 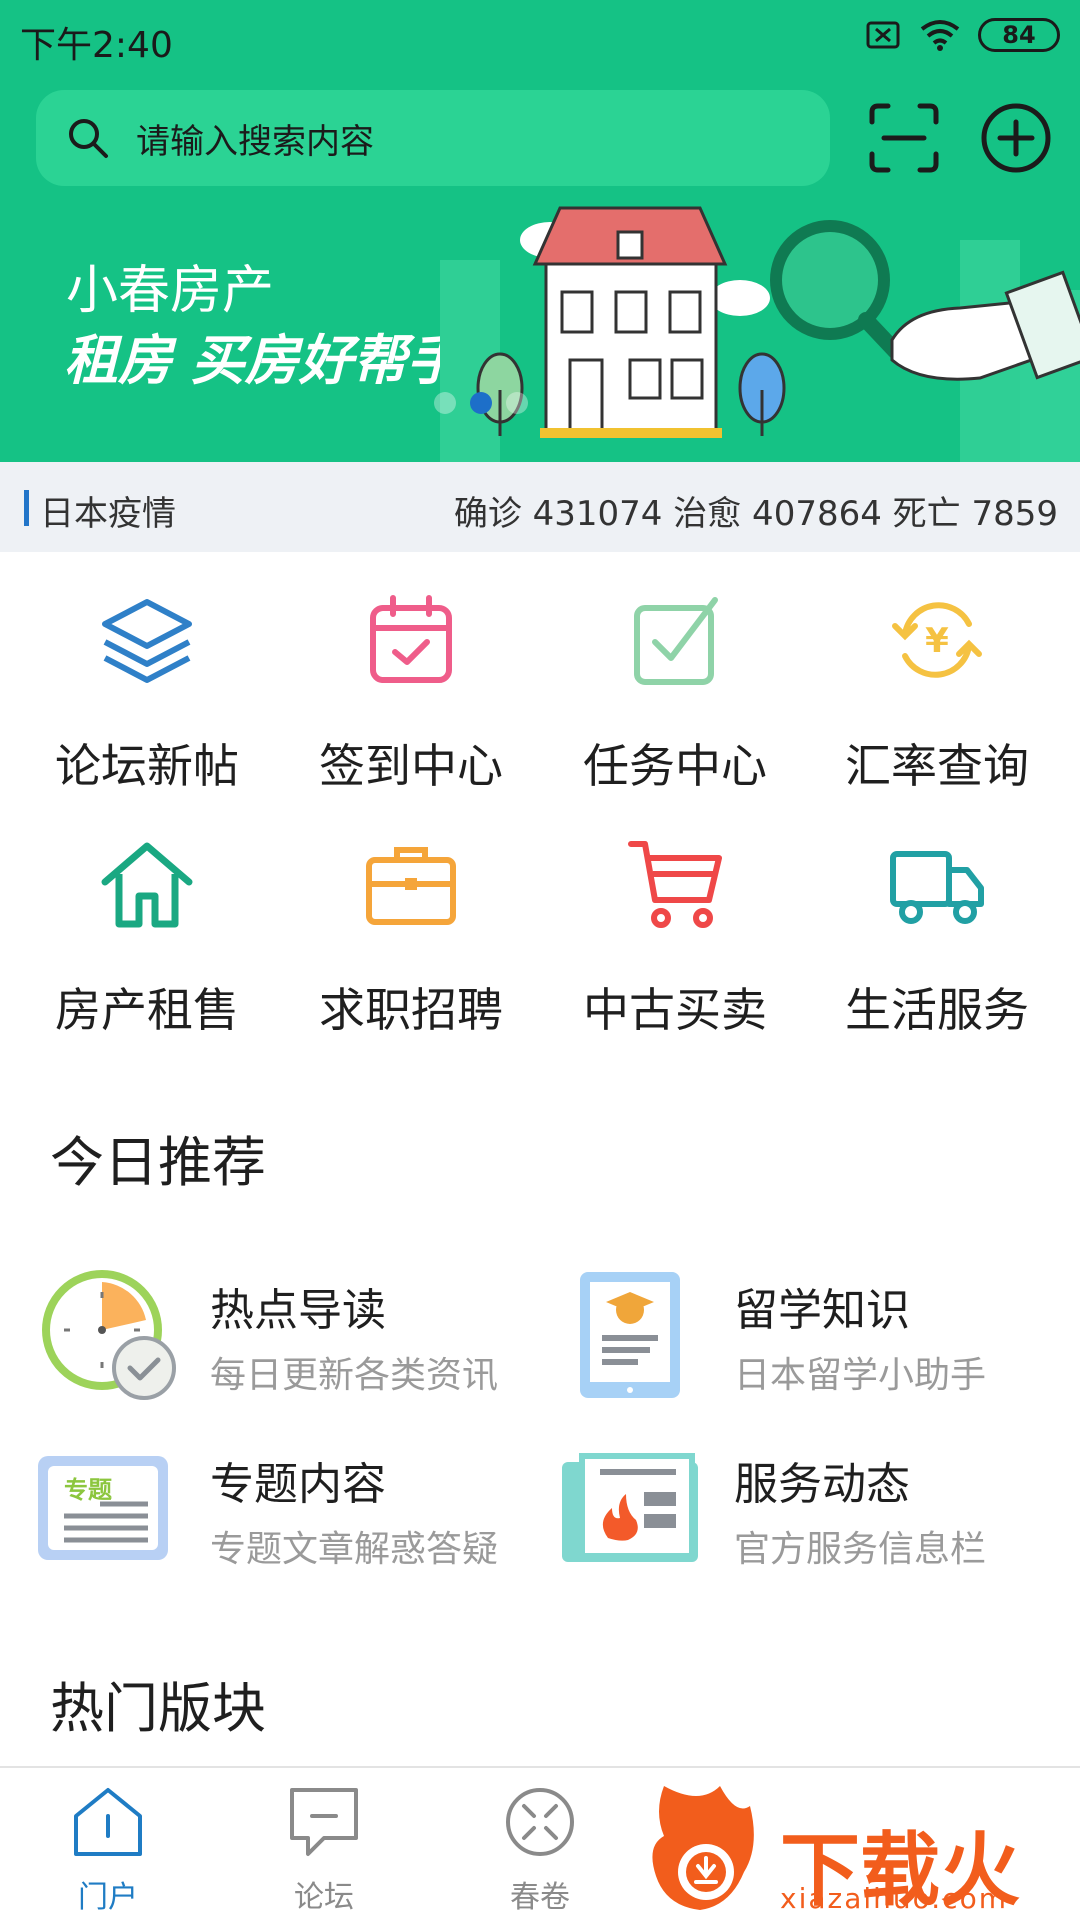 What do you see at coordinates (262, 360) in the screenshot?
I see `banner-subtitle: 租房 买房好帮手` at bounding box center [262, 360].